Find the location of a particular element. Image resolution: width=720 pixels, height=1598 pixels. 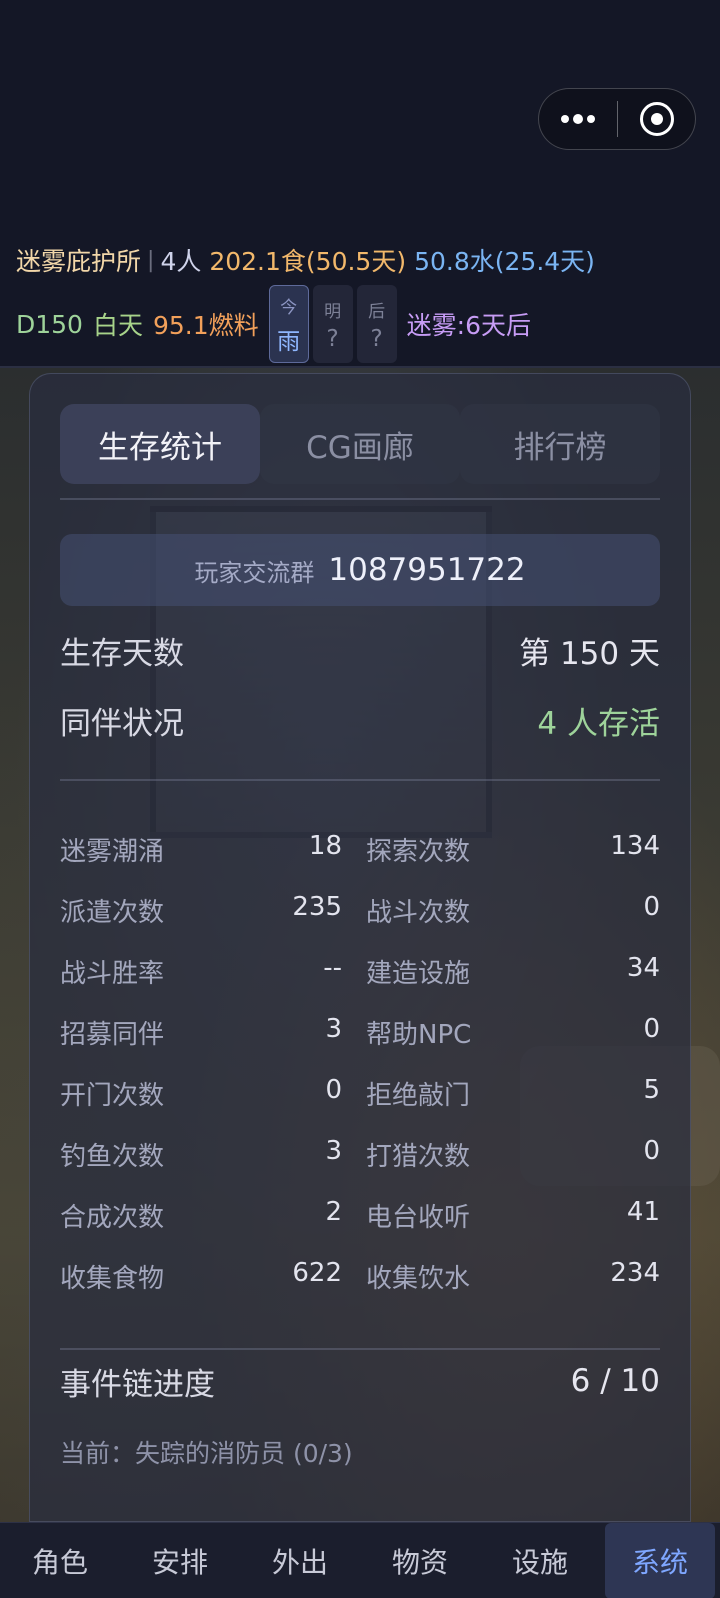

group-number: 1087951722 is located at coordinates (427, 570).